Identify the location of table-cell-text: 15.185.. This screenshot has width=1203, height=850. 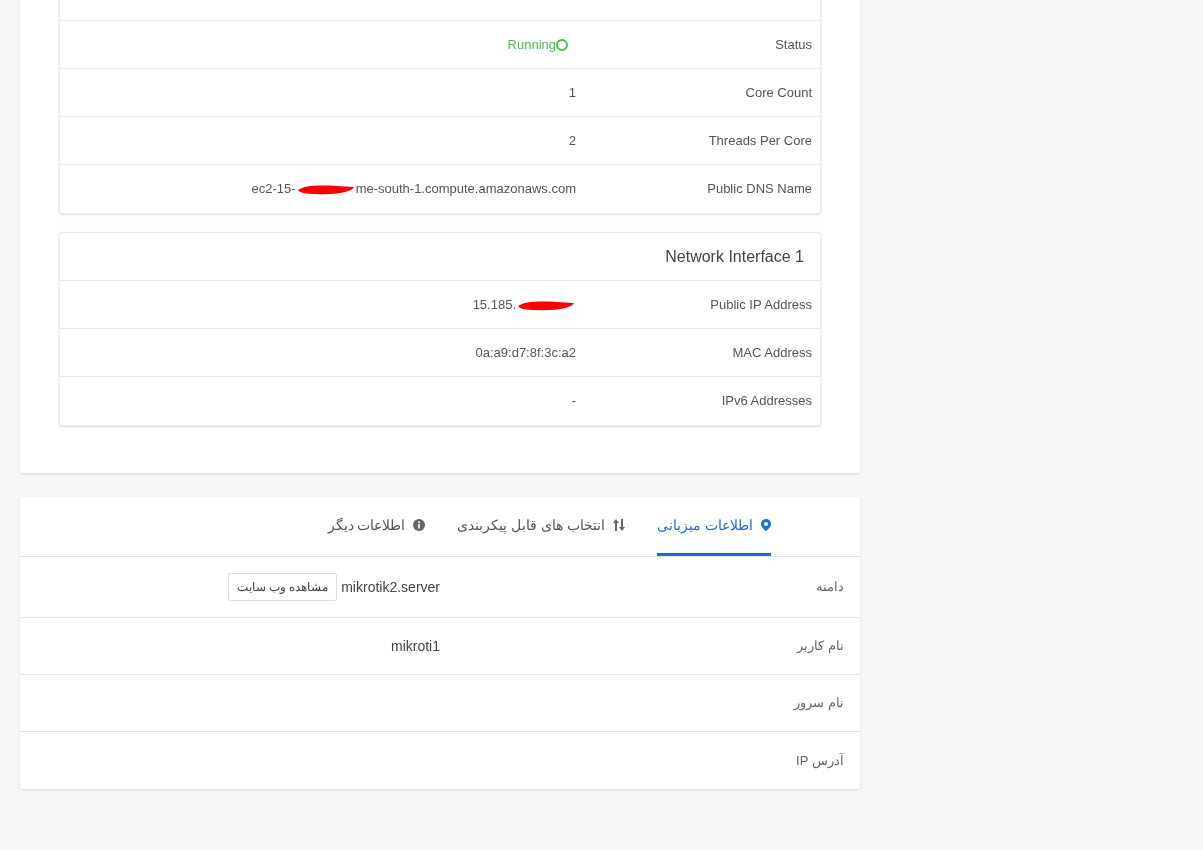
(494, 304).